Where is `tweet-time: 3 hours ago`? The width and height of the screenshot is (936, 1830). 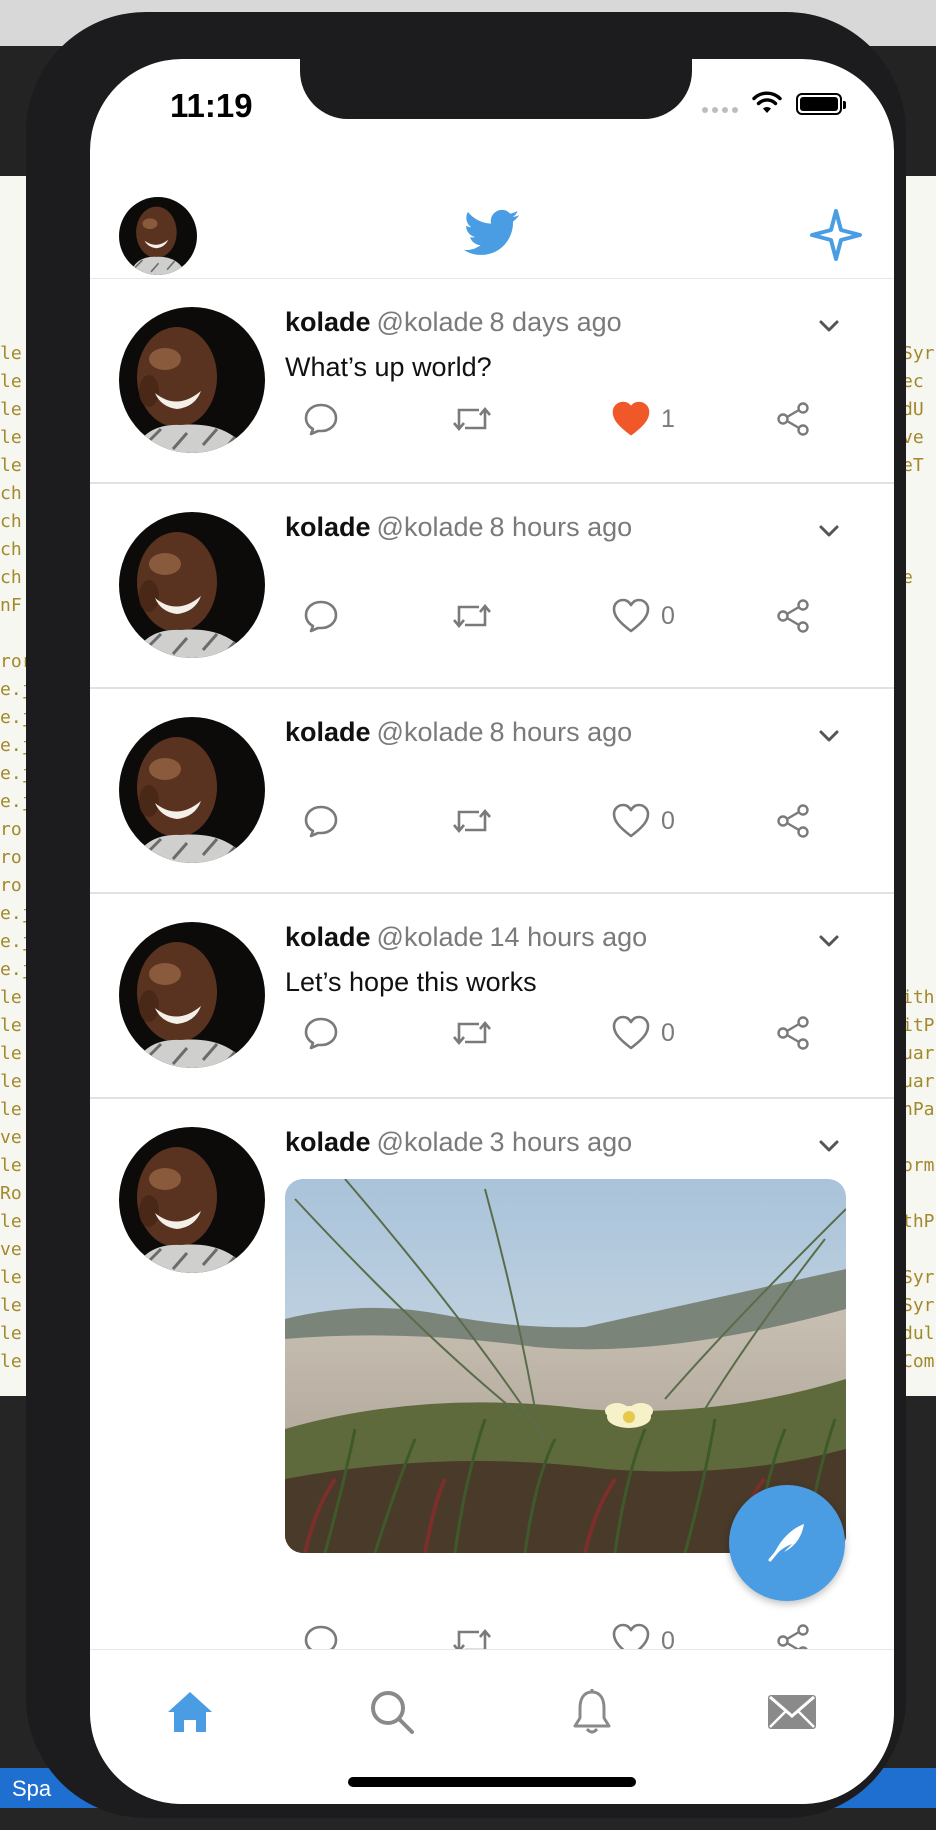
tweet-time: 3 hours ago is located at coordinates (561, 1142).